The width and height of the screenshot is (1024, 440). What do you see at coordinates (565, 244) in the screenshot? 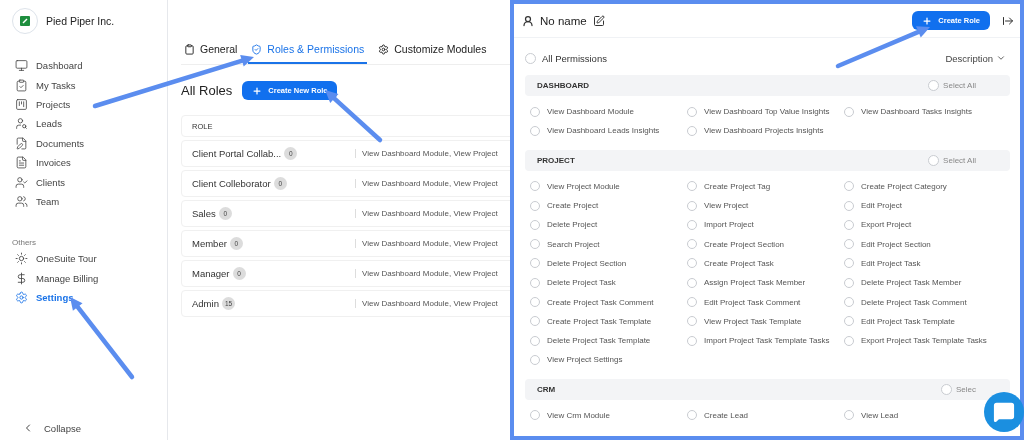
I see `permission-option: Search Project` at bounding box center [565, 244].